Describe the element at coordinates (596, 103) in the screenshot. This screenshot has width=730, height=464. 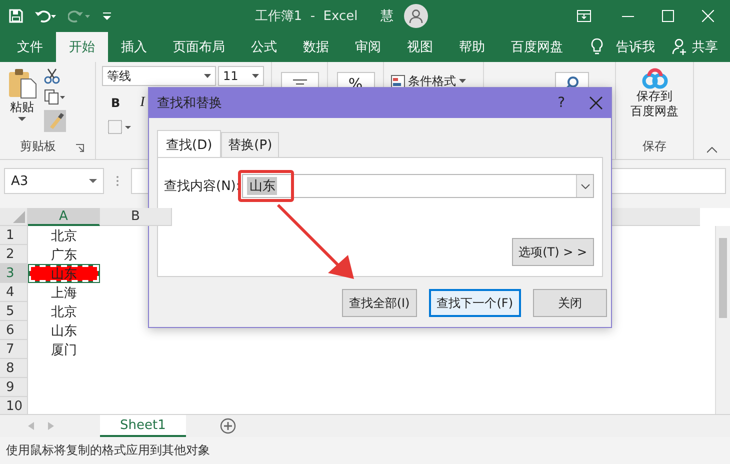
I see `close-icon` at that location.